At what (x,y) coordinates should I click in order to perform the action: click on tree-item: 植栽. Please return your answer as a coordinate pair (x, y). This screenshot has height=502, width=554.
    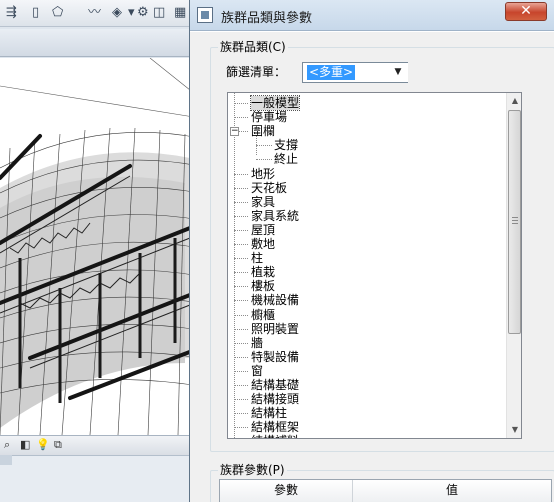
    Looking at the image, I should click on (366, 272).